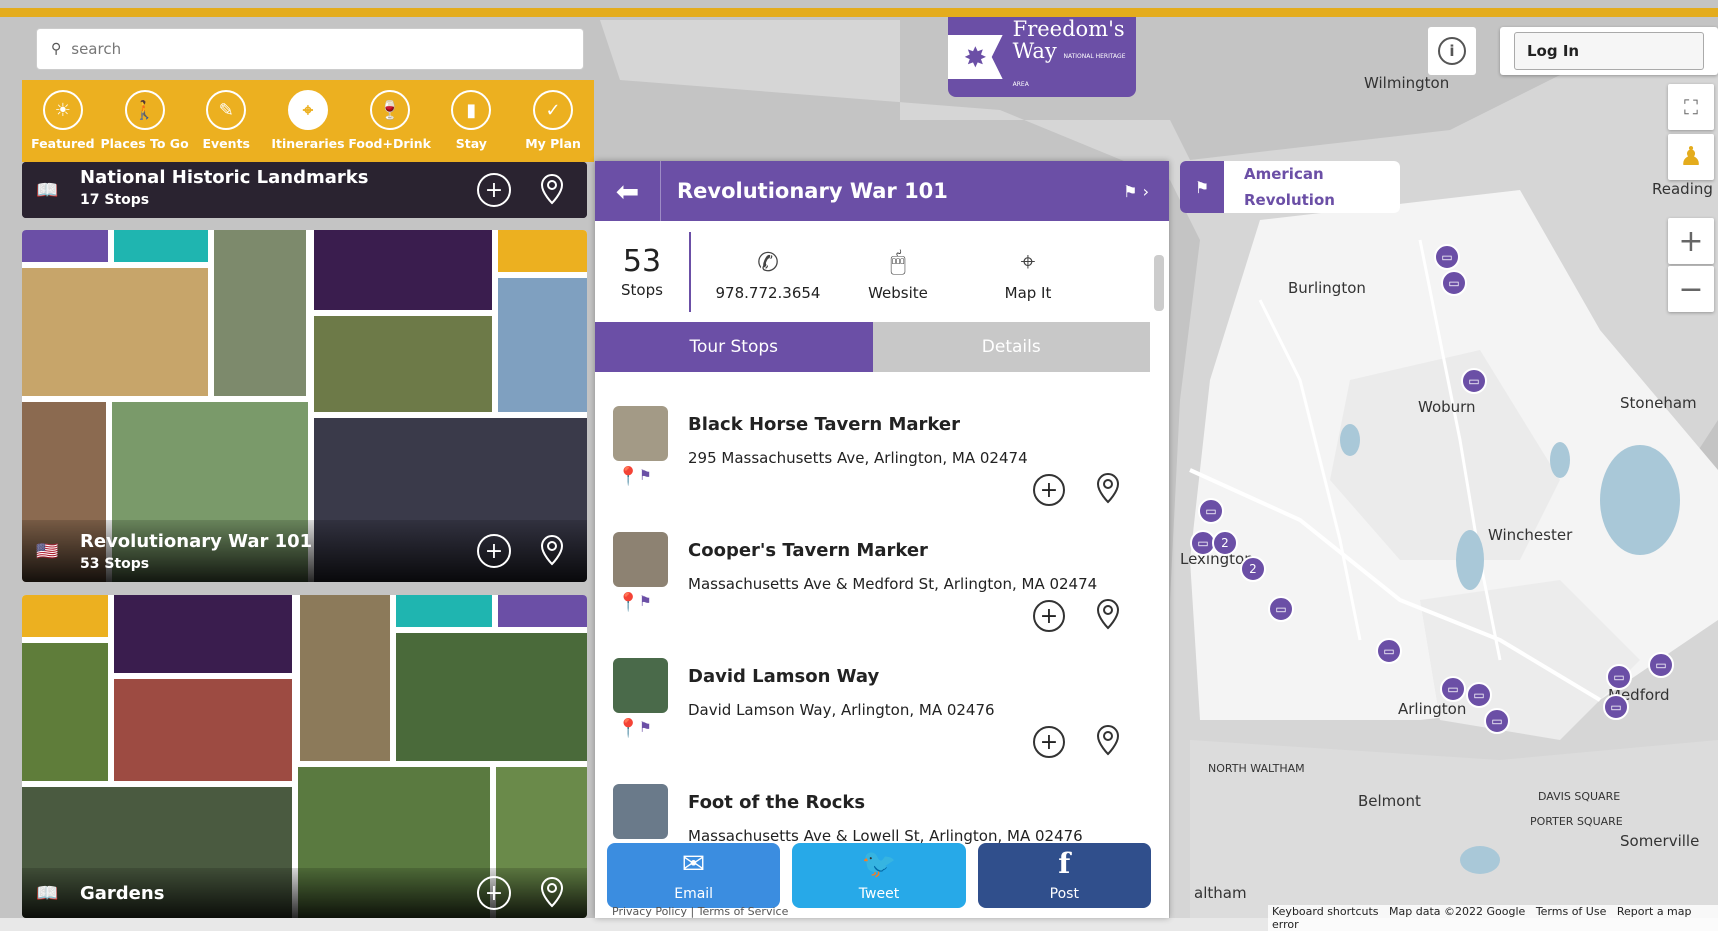  Describe the element at coordinates (649, 911) in the screenshot. I see `privacy-policy-link: Privacy Policy` at that location.